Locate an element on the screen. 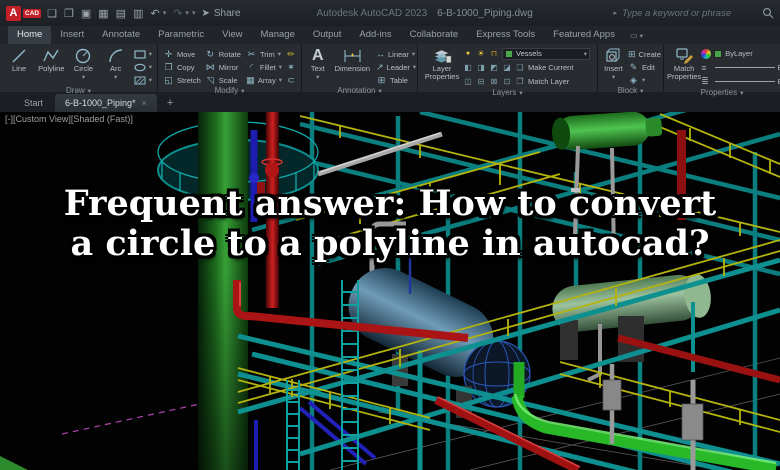  arc-flyout-icon: ▾ is located at coordinates (115, 77).